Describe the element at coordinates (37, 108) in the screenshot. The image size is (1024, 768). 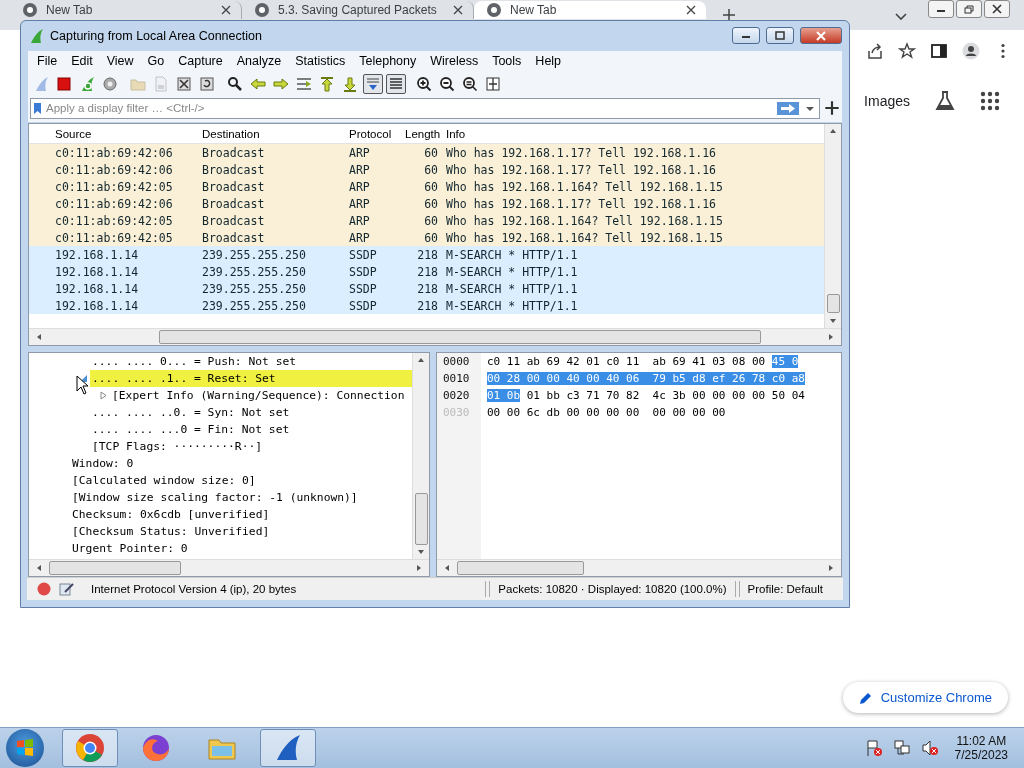
I see `bookmark-icon` at that location.